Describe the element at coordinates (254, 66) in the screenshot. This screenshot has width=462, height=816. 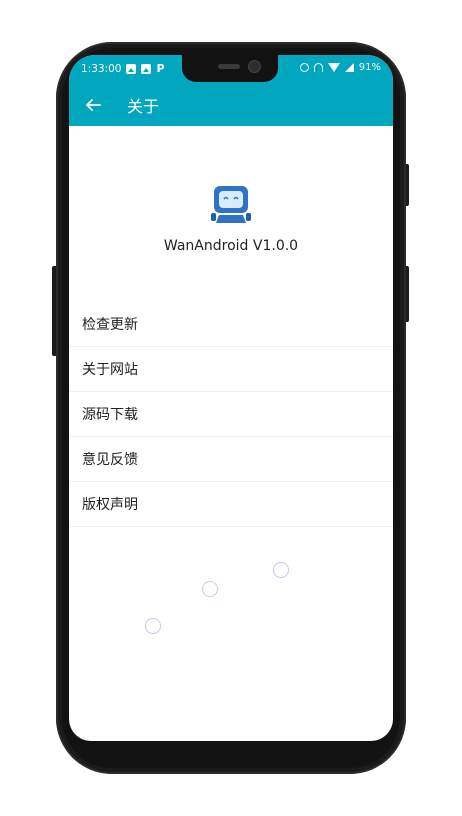
I see `front-camera` at that location.